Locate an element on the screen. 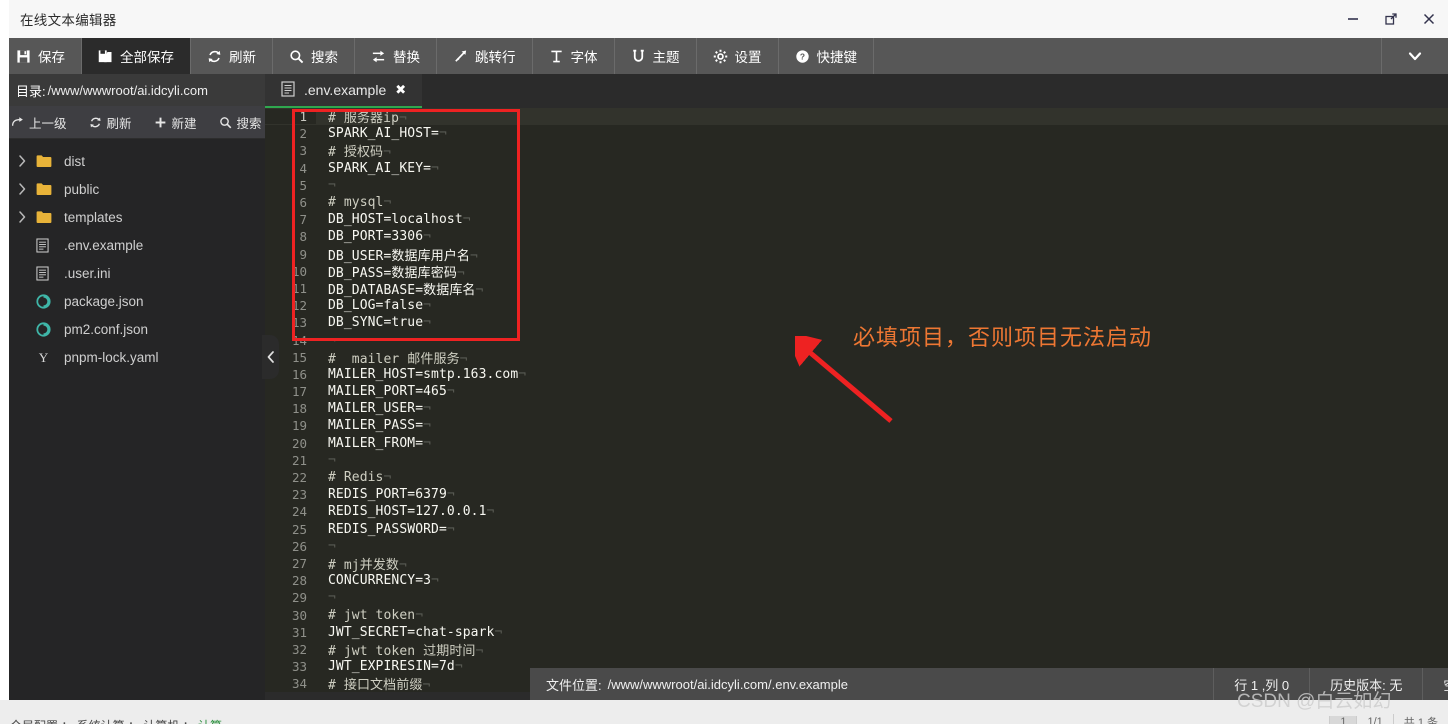 The image size is (1448, 724). file-icon is located at coordinates (49, 273).